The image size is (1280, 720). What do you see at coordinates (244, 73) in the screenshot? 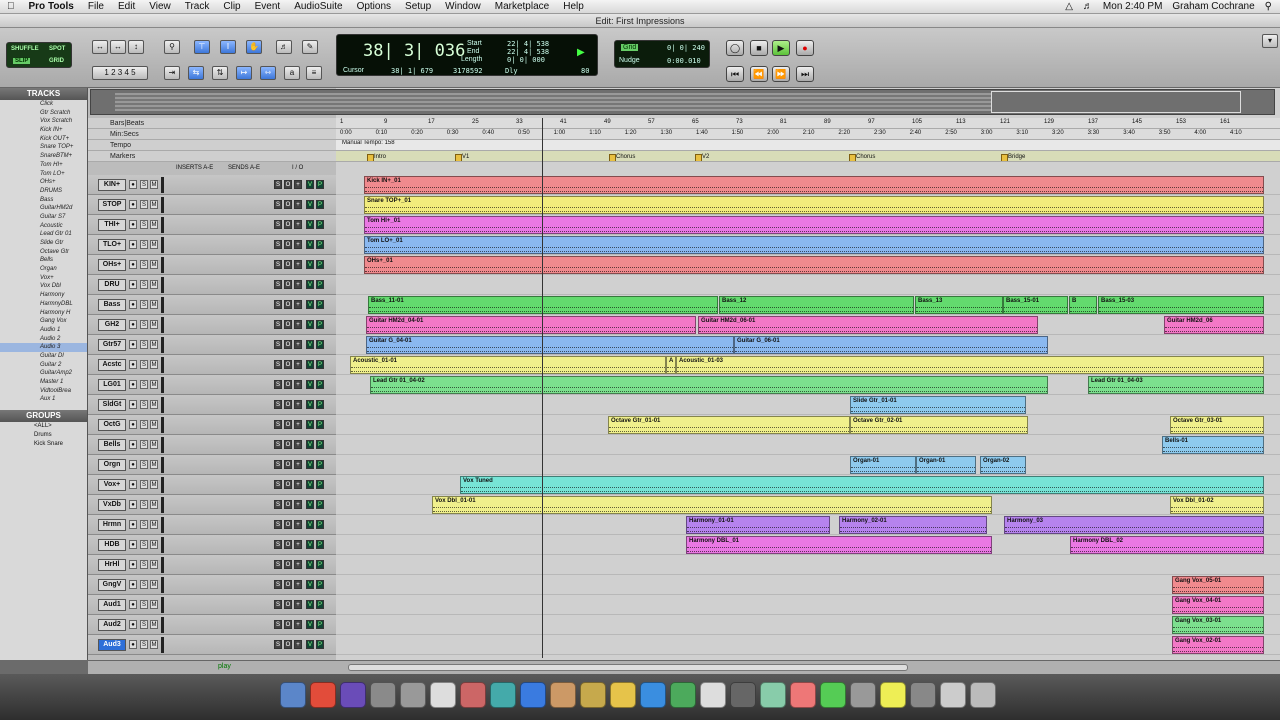
I see `insertion-follows-icon: ↦` at bounding box center [244, 73].